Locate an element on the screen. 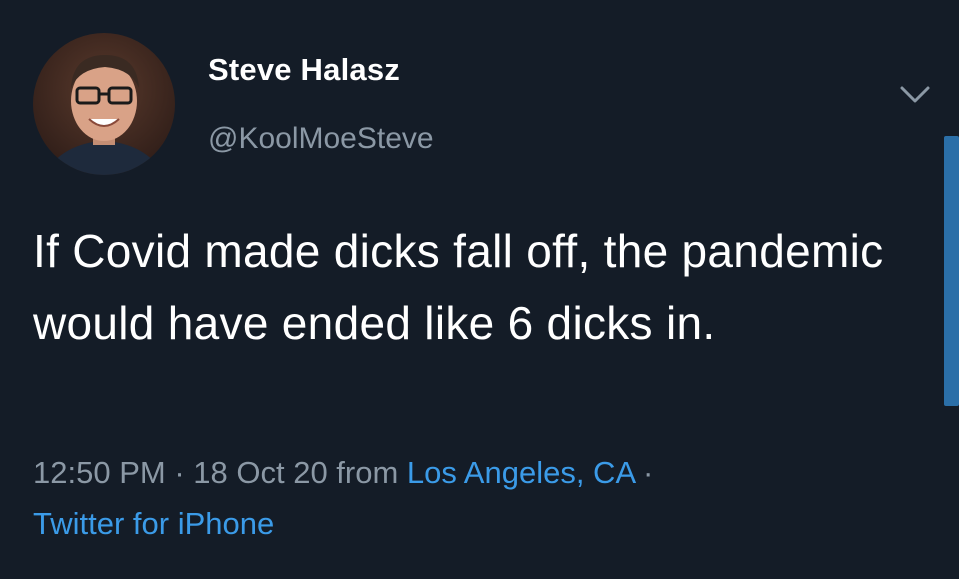  tweet-date: 18 Oct 20 is located at coordinates (260, 472).